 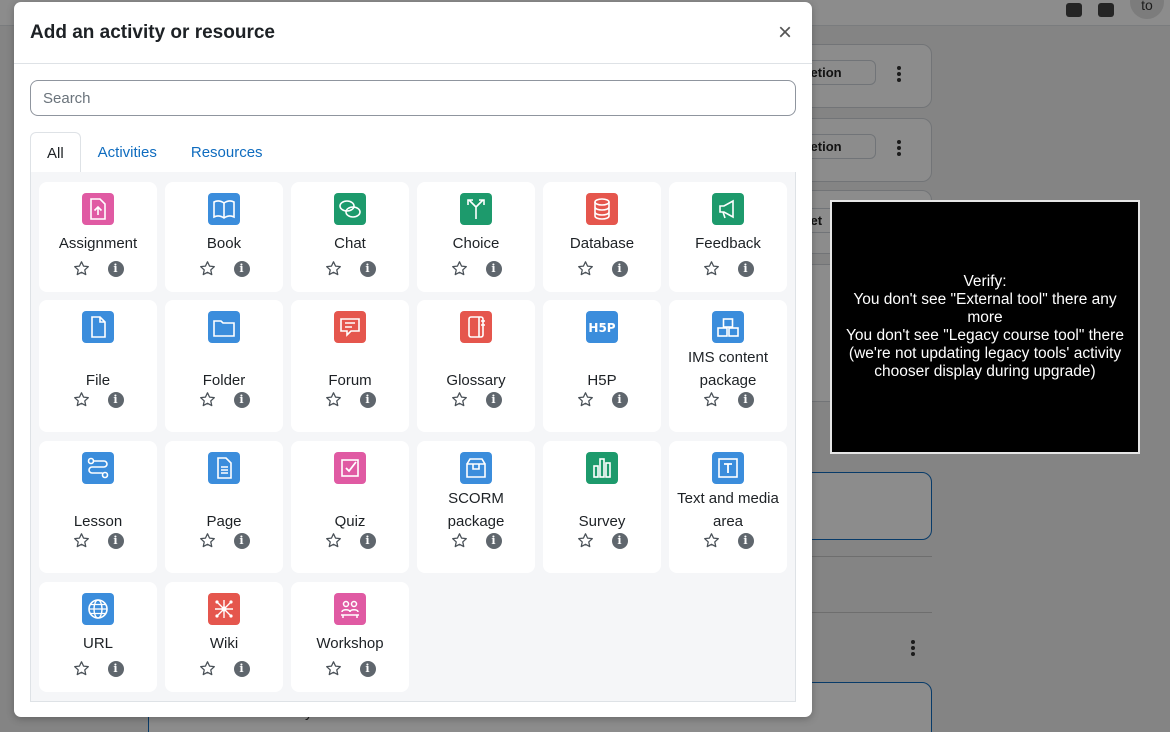 I want to click on activity-tile-choice: Choice i, so click(x=476, y=237).